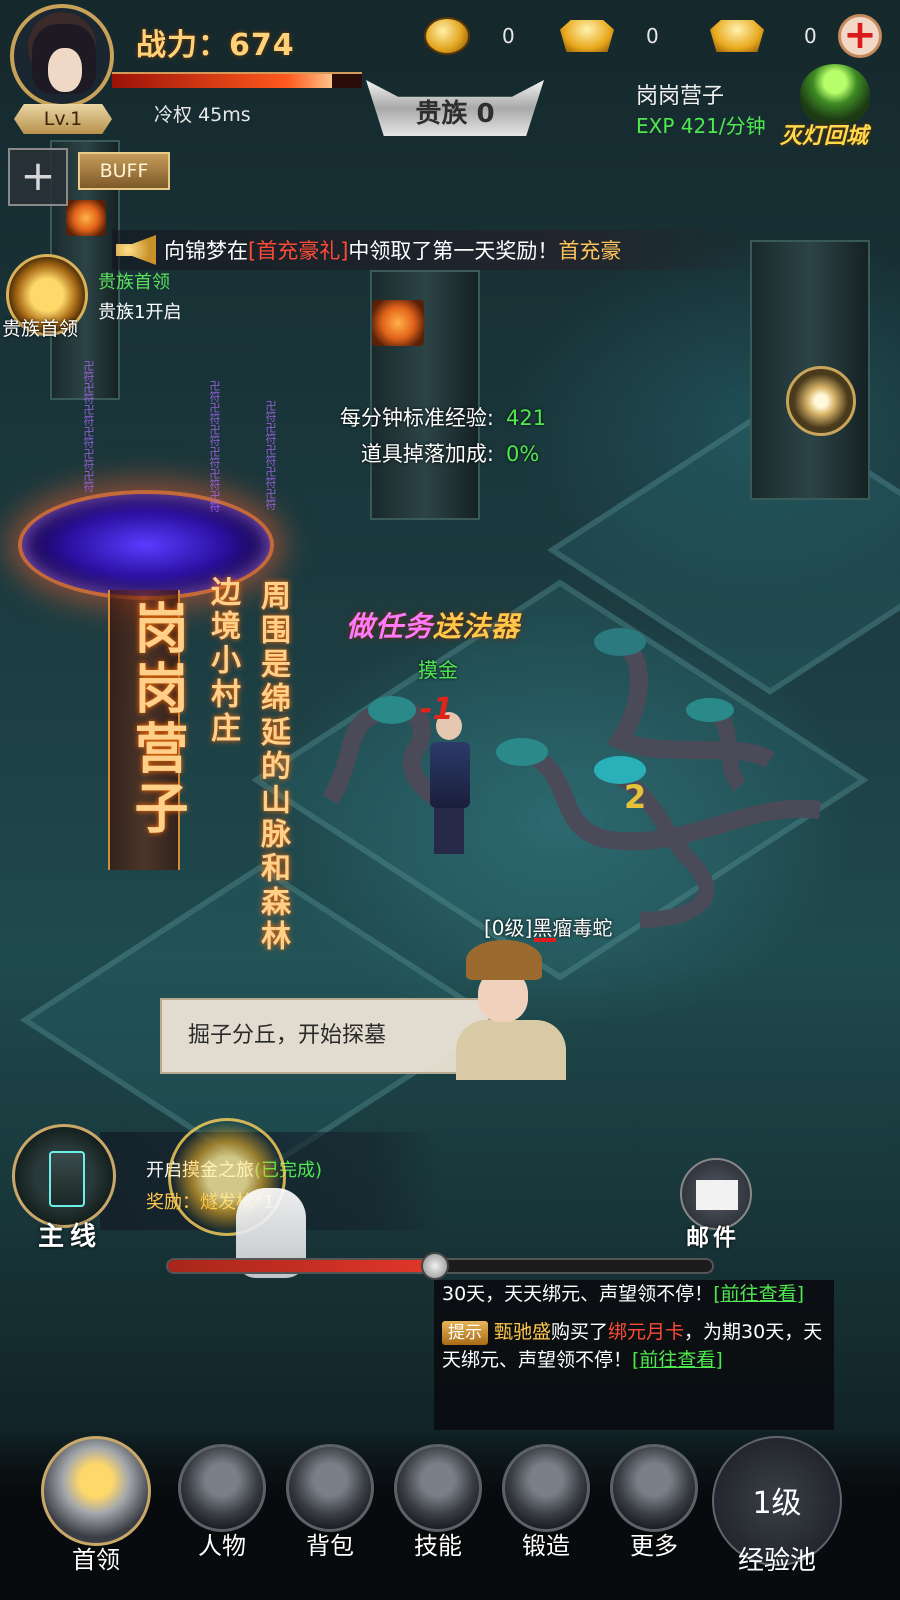 The image size is (900, 1600). Describe the element at coordinates (447, 36) in the screenshot. I see `coin-icon` at that location.